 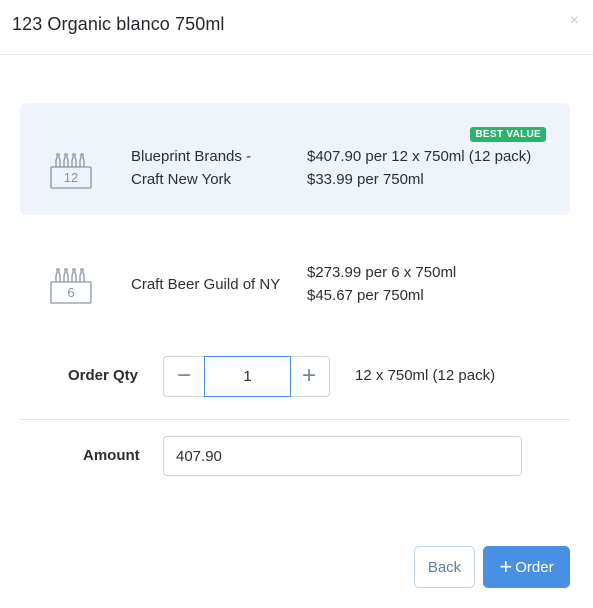 I want to click on pack-price: $407.90 per 12 x 750ml (12 pack), so click(x=419, y=156).